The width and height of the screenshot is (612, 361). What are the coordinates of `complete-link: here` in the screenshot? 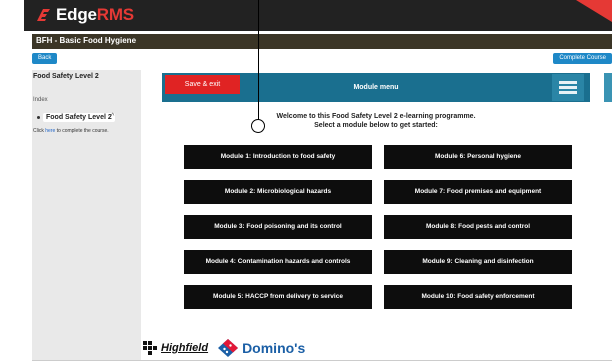 It's located at (50, 131).